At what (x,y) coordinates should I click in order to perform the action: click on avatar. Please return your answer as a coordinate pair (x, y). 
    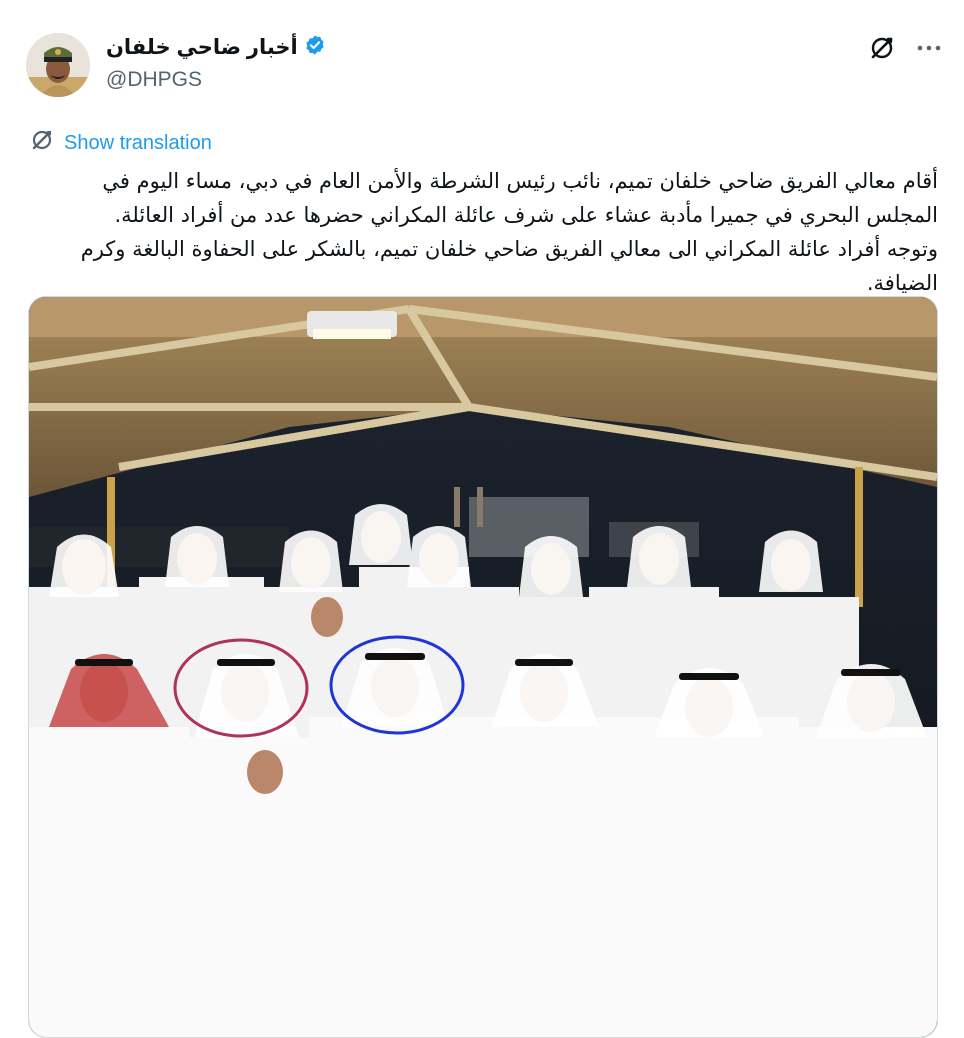
    Looking at the image, I should click on (58, 65).